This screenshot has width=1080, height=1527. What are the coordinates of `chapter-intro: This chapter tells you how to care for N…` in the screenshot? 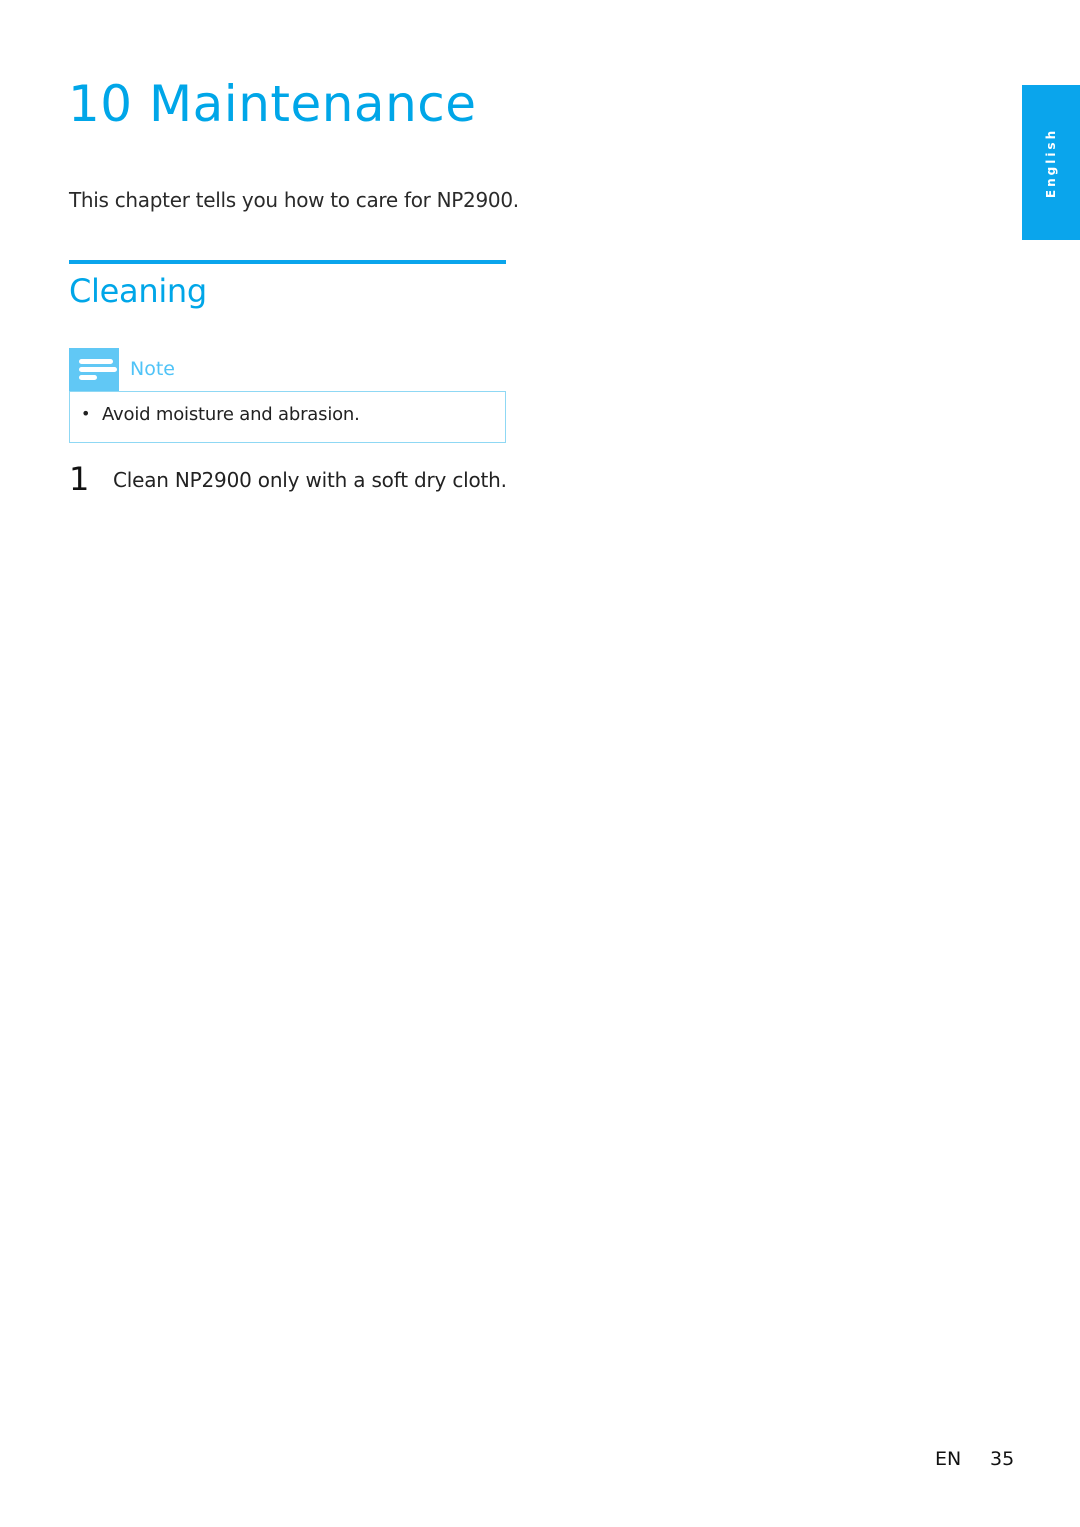 It's located at (294, 200).